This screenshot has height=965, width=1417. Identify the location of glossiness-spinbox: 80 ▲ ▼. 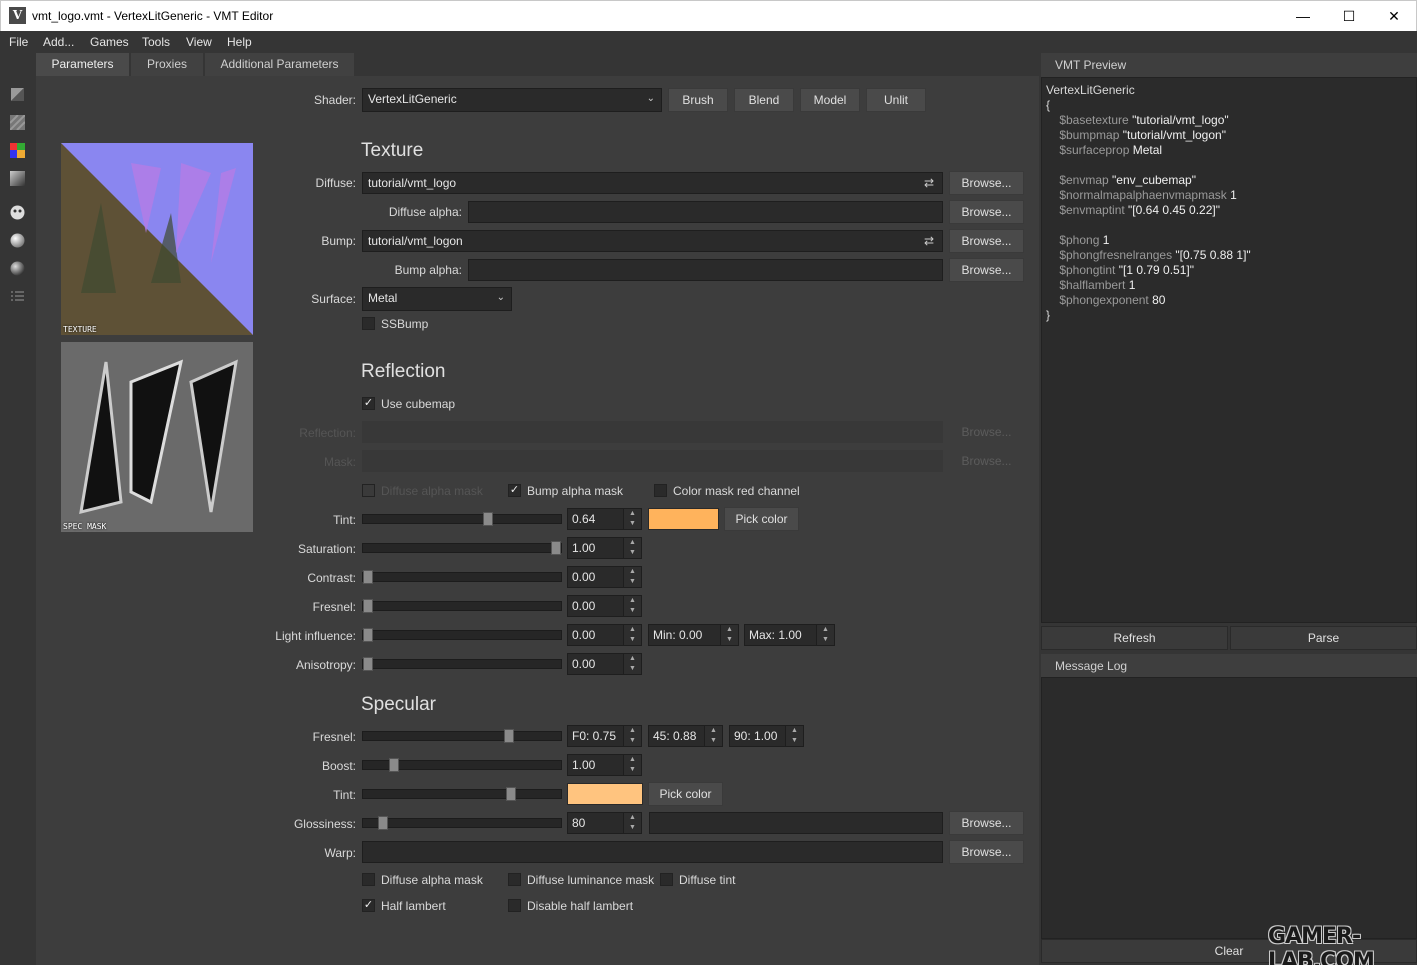
(604, 823).